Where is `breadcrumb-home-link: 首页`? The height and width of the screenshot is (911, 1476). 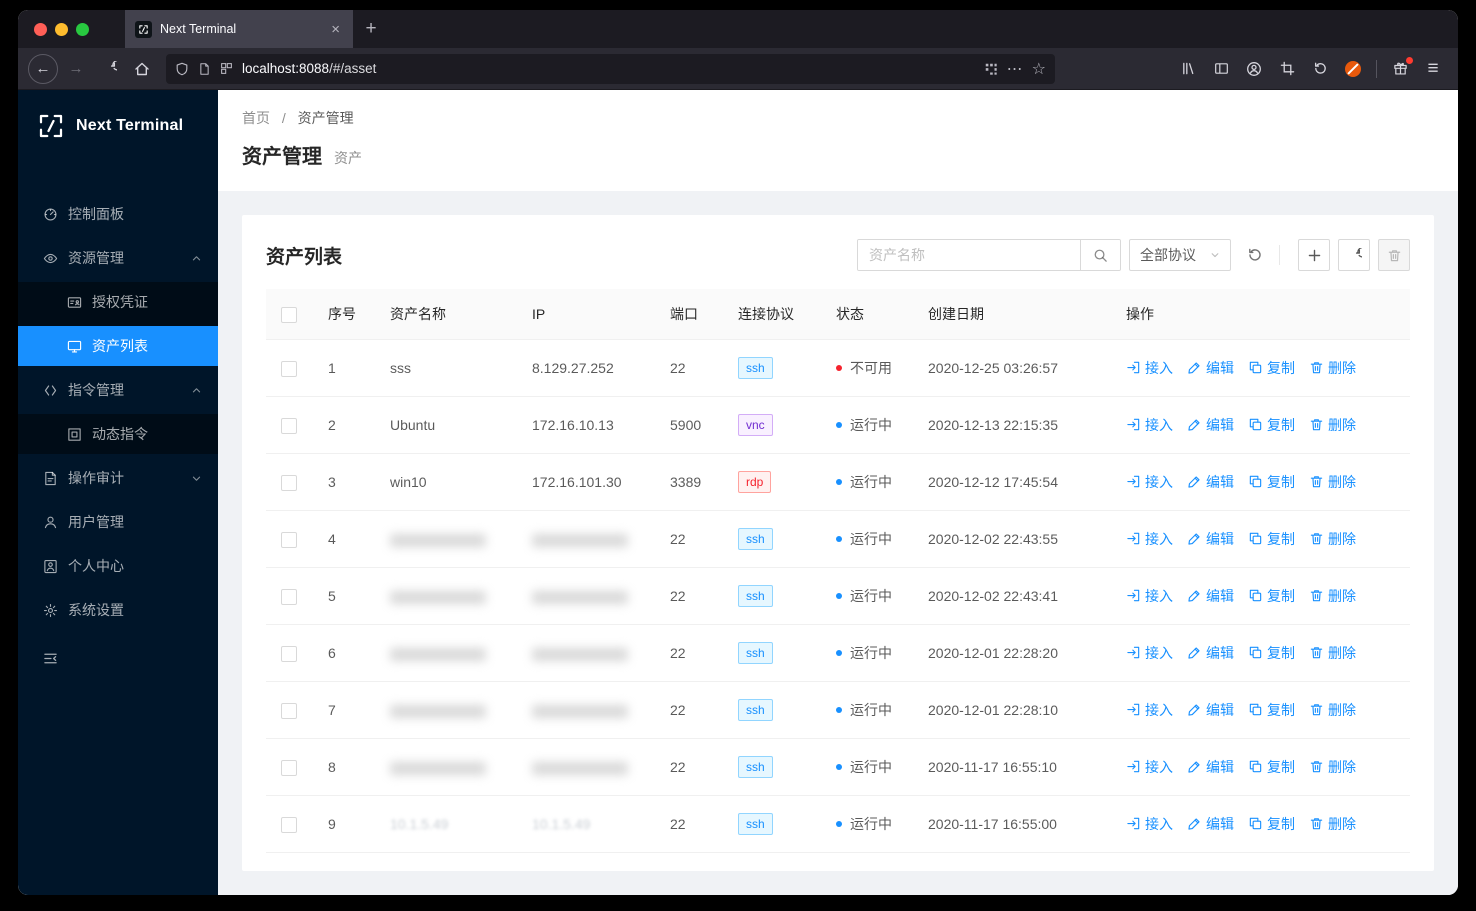
breadcrumb-home-link: 首页 is located at coordinates (256, 118).